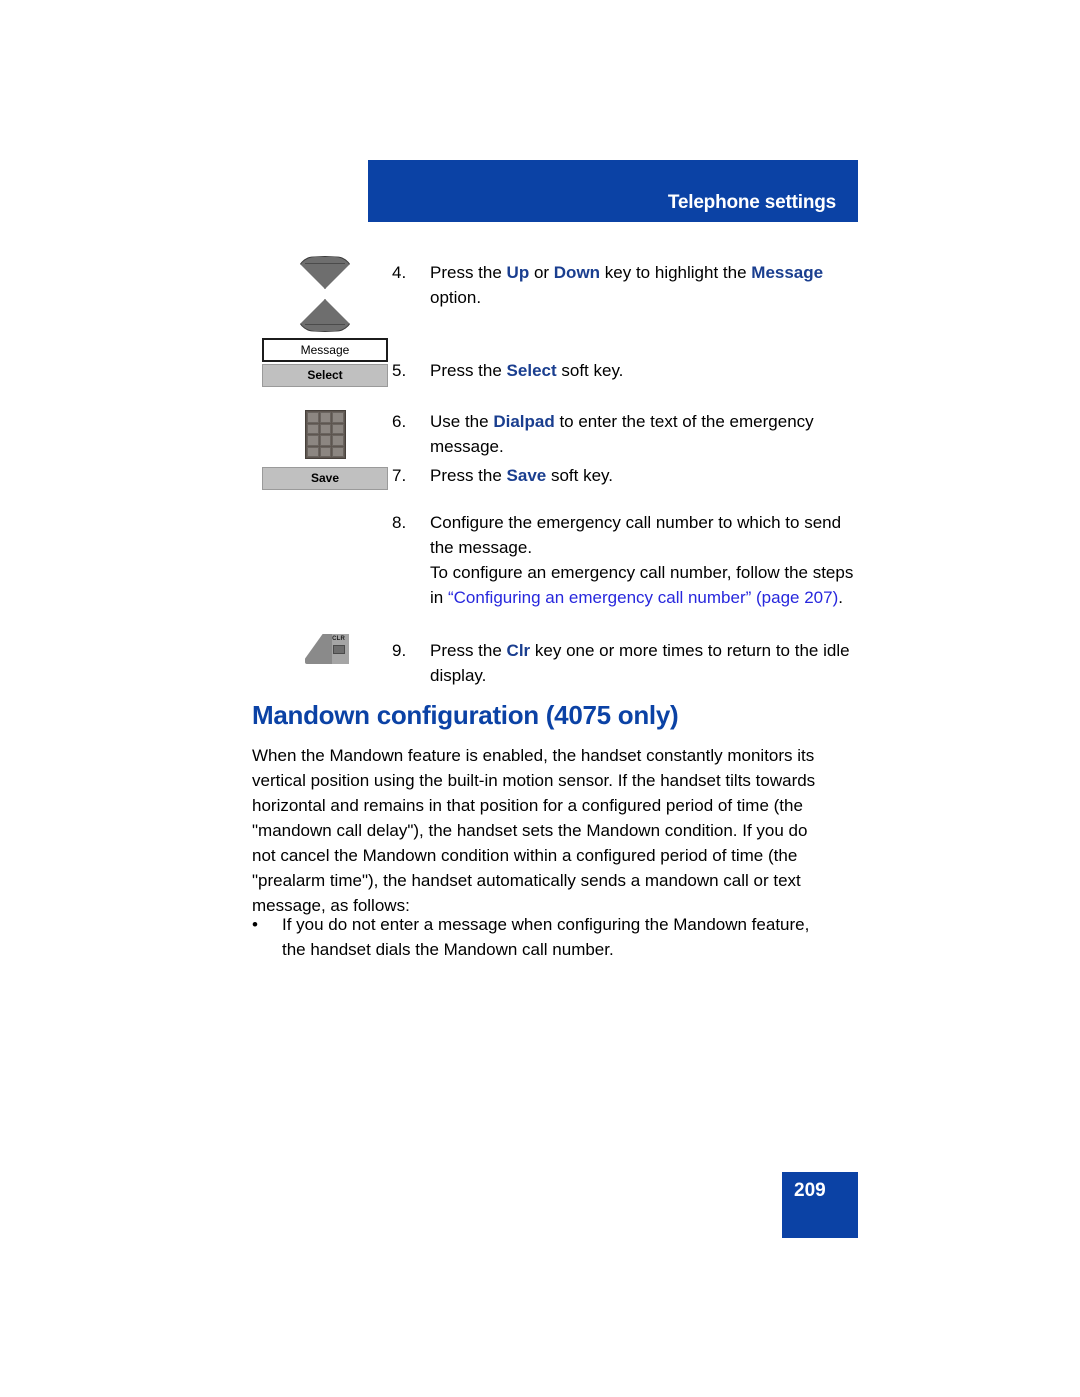  I want to click on list-item: 7. Press the Save soft key., so click(627, 475).